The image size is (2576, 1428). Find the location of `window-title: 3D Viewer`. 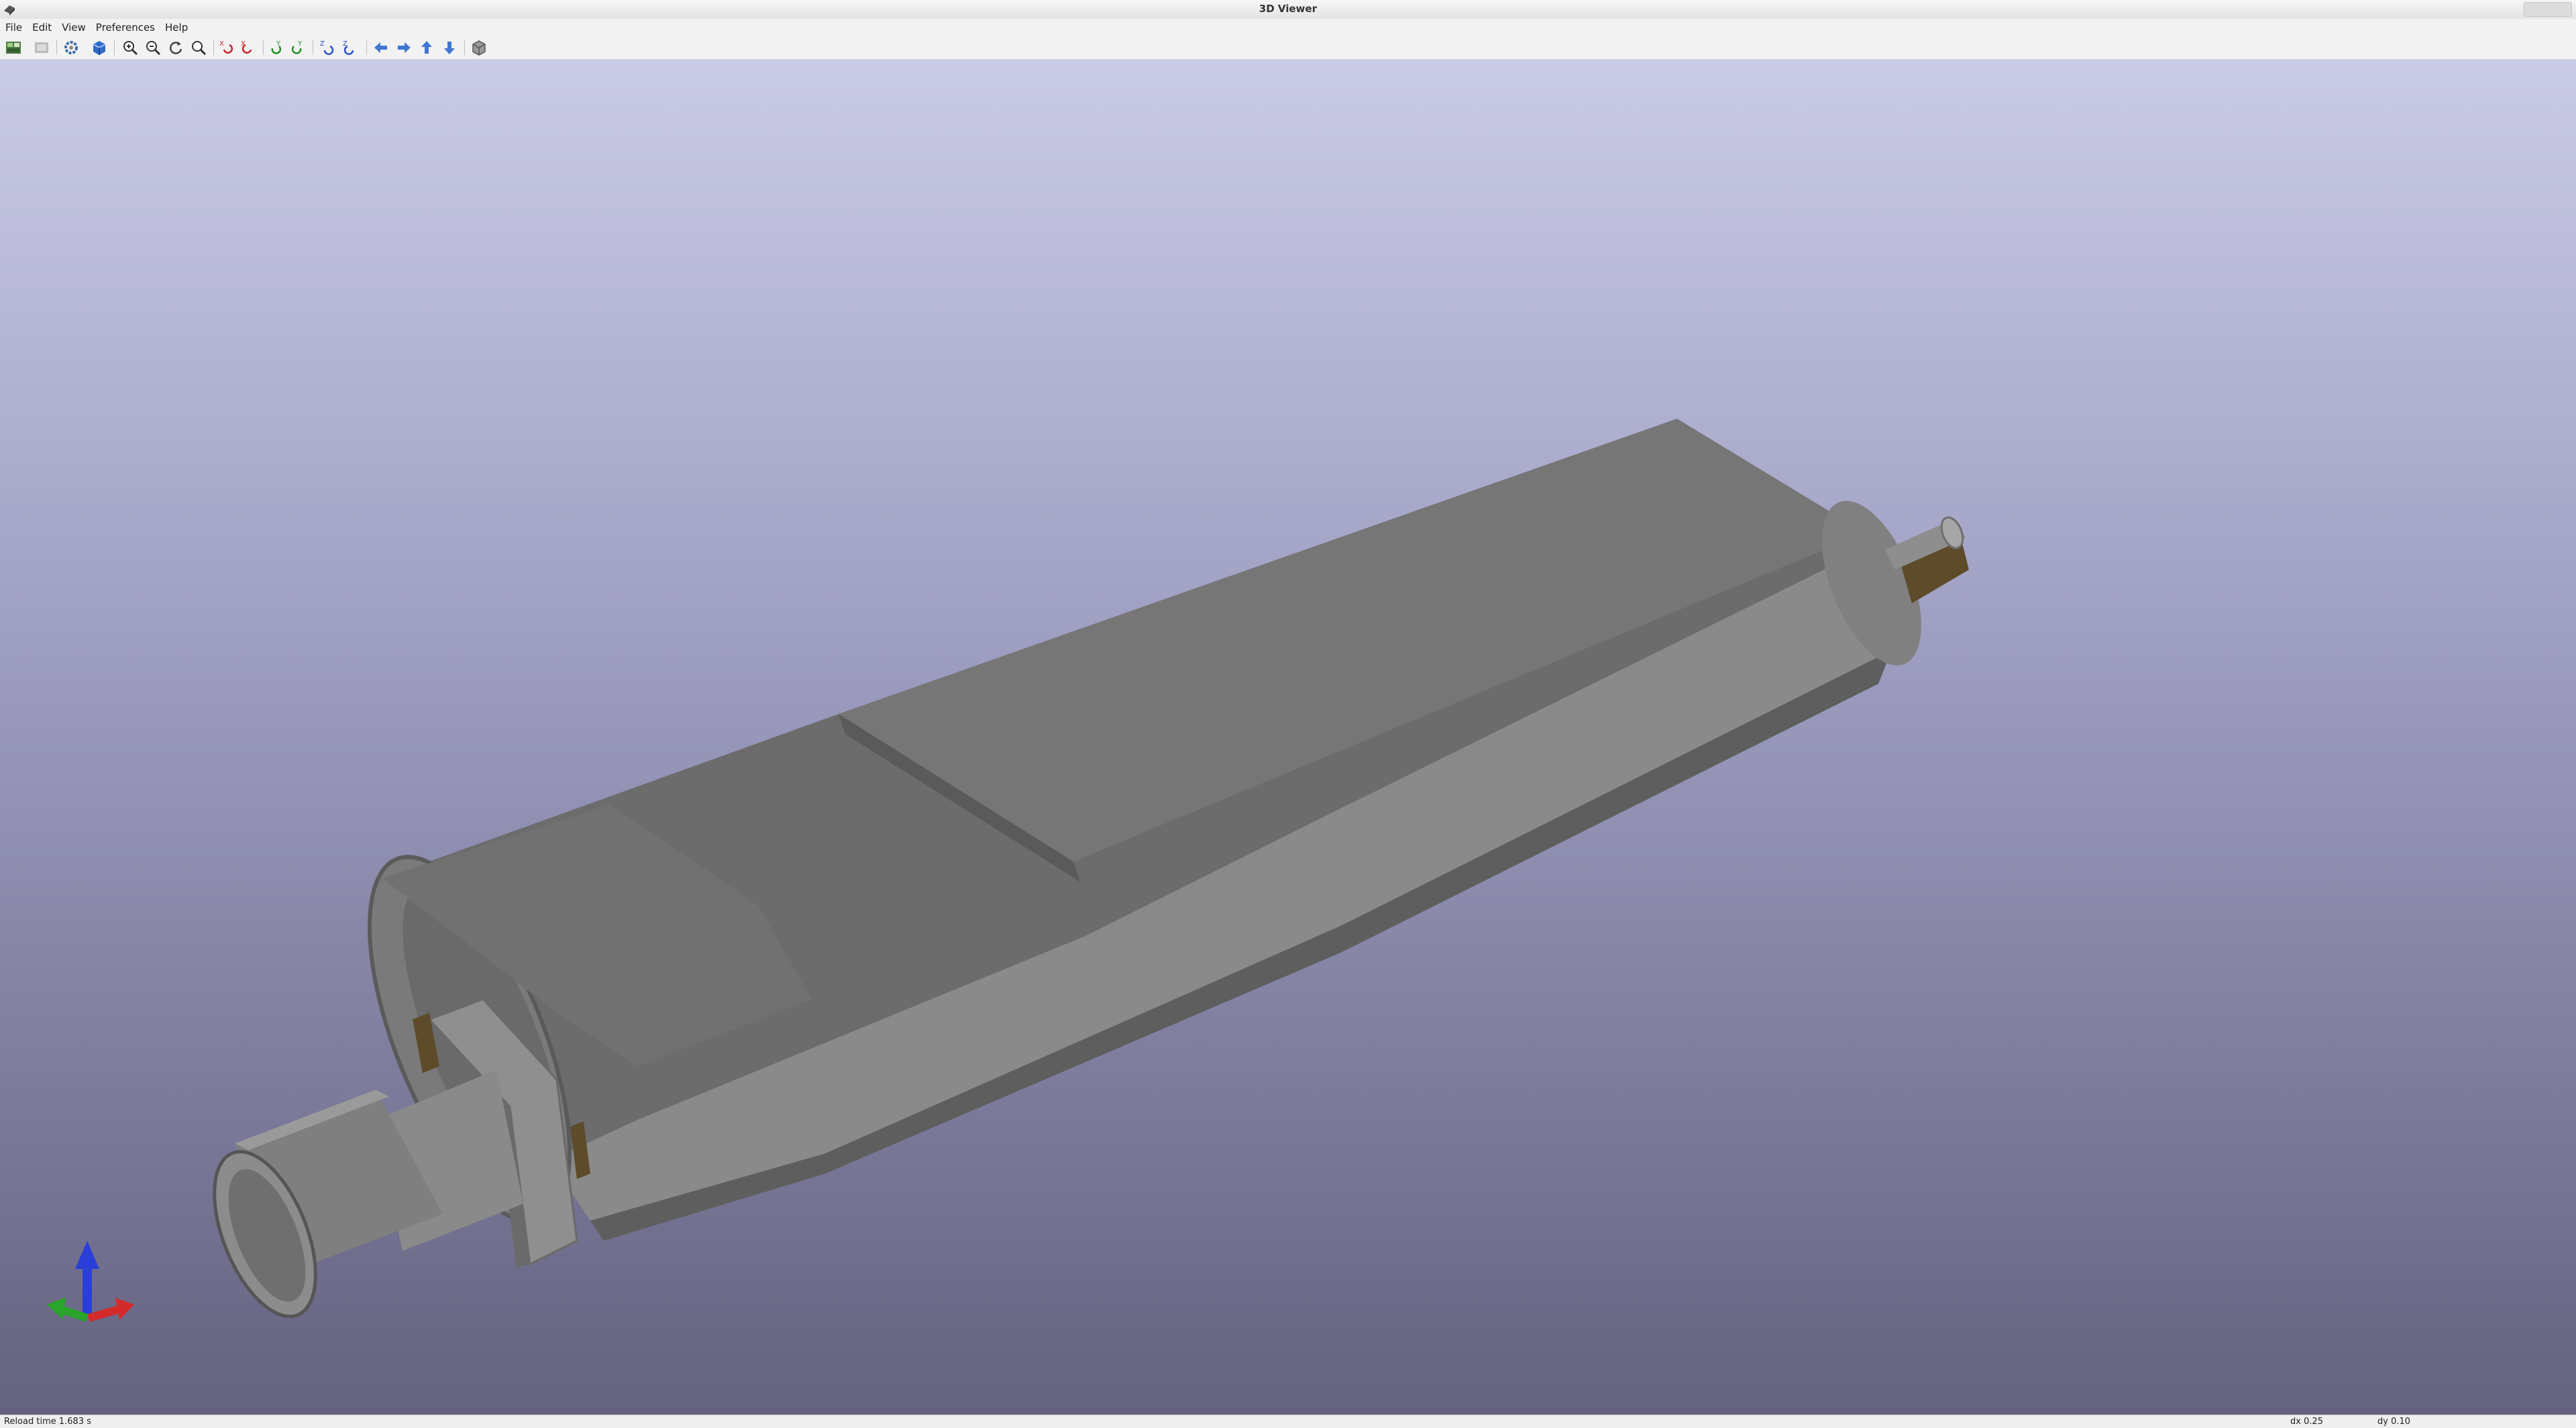

window-title: 3D Viewer is located at coordinates (1288, 9).